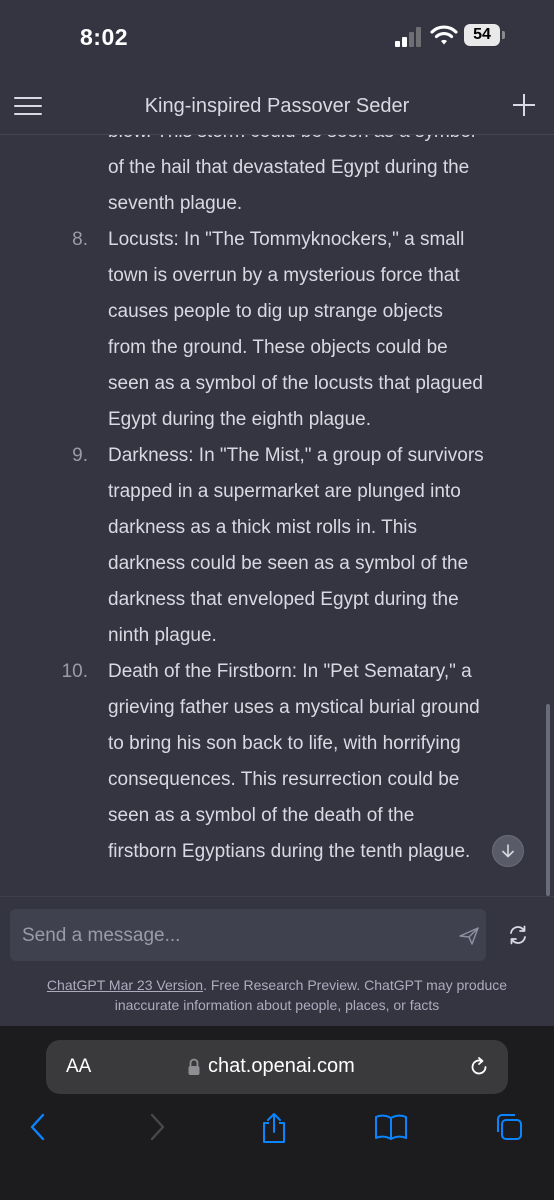 The image size is (554, 1200). What do you see at coordinates (162, 635) in the screenshot?
I see `list-item-line: ninth plague.` at bounding box center [162, 635].